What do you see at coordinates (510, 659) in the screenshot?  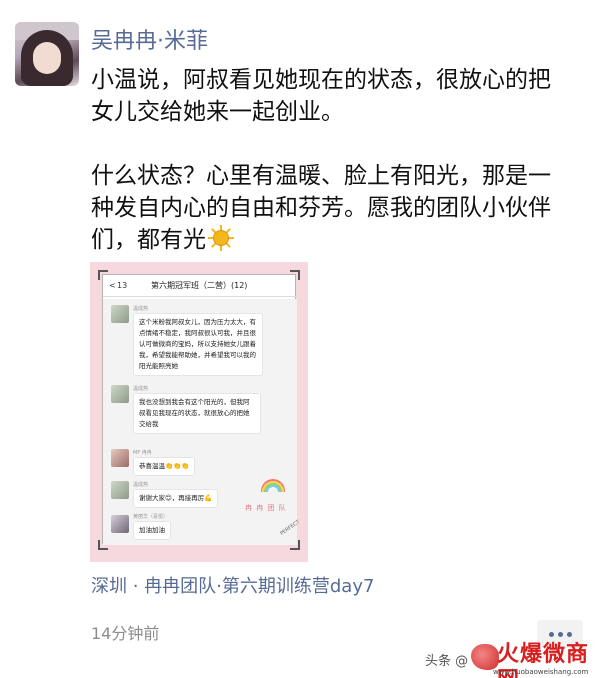 I see `site-watermark: 头条 @ 火爆微商网 www.huobaoweishang.com` at bounding box center [510, 659].